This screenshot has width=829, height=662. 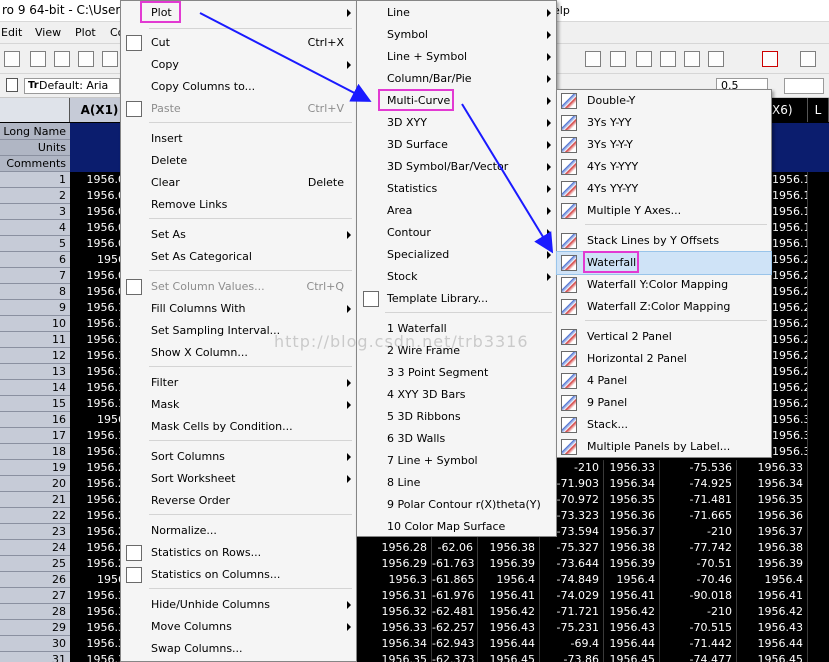 I want to click on watermark: http://blog.csdn.net/trb3316, so click(x=401, y=341).